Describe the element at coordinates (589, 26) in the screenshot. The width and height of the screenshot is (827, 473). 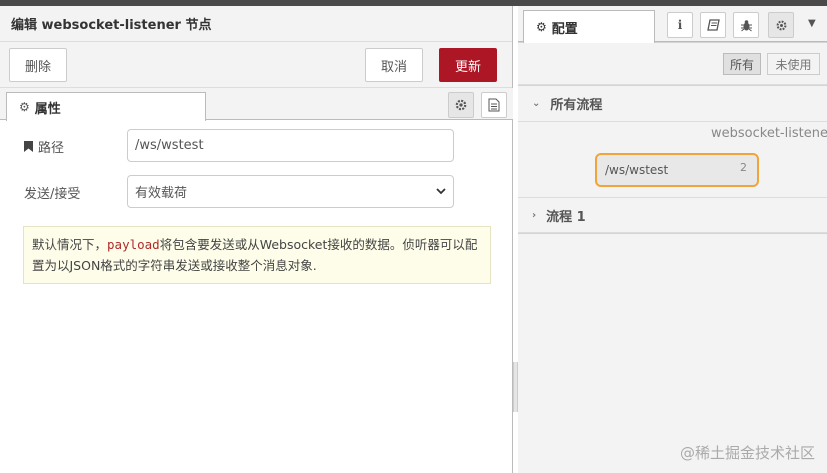
I see `tab-config: ⚙ 配置` at that location.